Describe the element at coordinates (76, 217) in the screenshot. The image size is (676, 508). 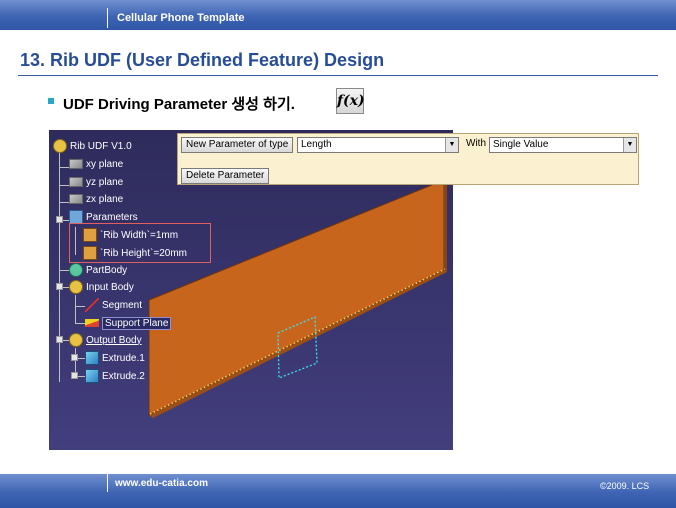
I see `parameters-icon` at that location.